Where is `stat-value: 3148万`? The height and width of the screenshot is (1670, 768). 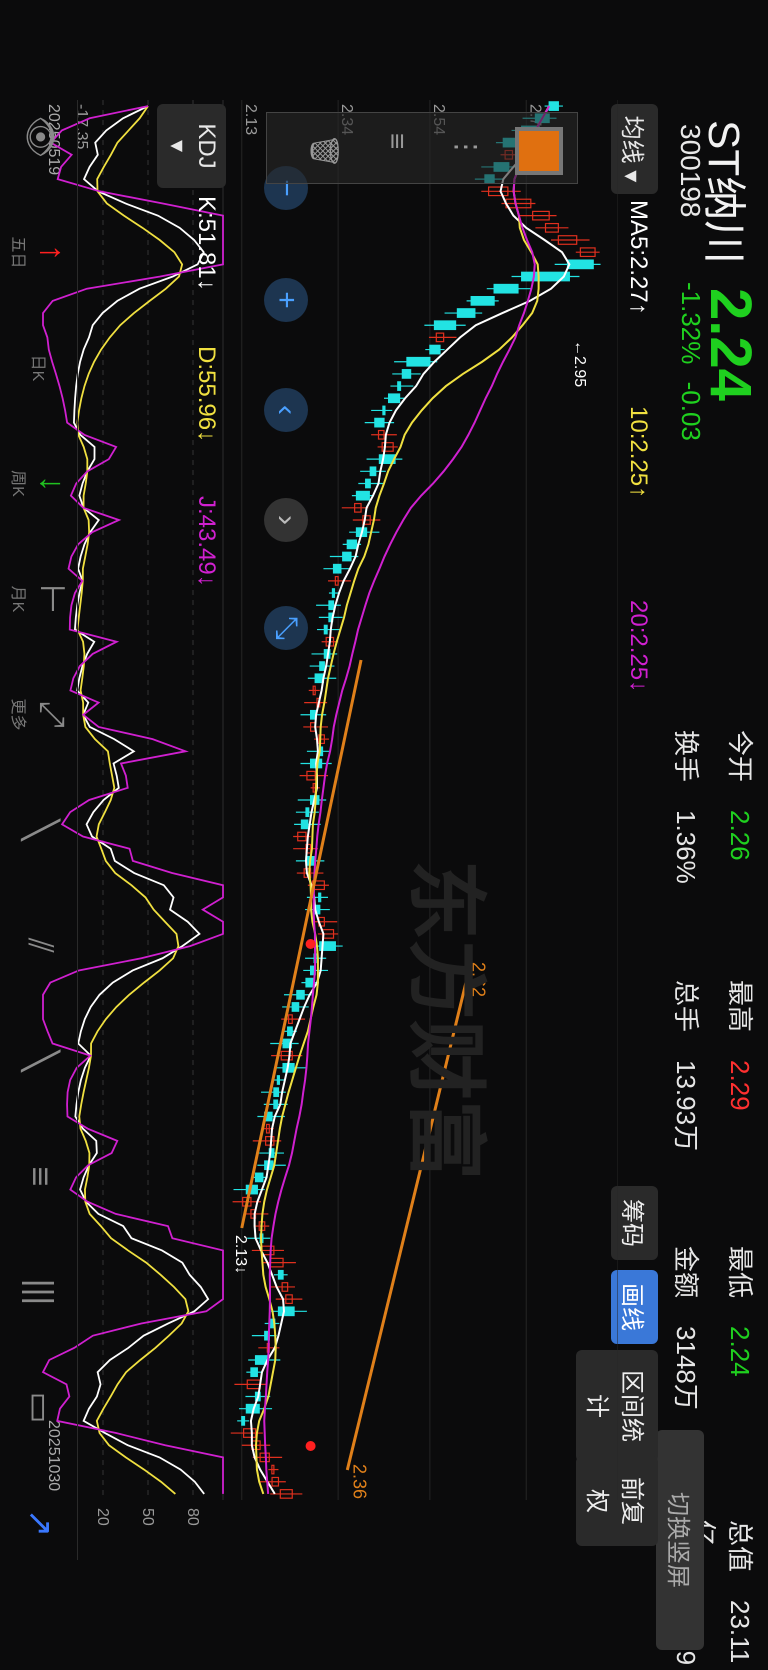
stat-value: 3148万 is located at coordinates (686, 1368).